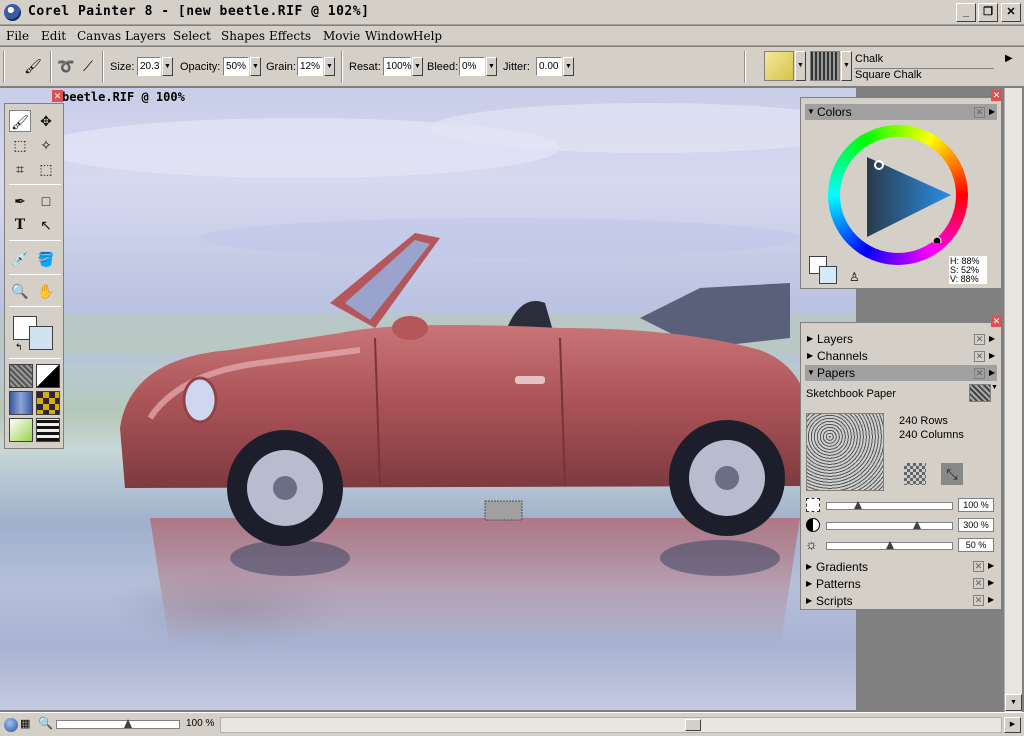  What do you see at coordinates (979, 112) in the screenshot?
I see `colors-panel-close-icon: ✕` at bounding box center [979, 112].